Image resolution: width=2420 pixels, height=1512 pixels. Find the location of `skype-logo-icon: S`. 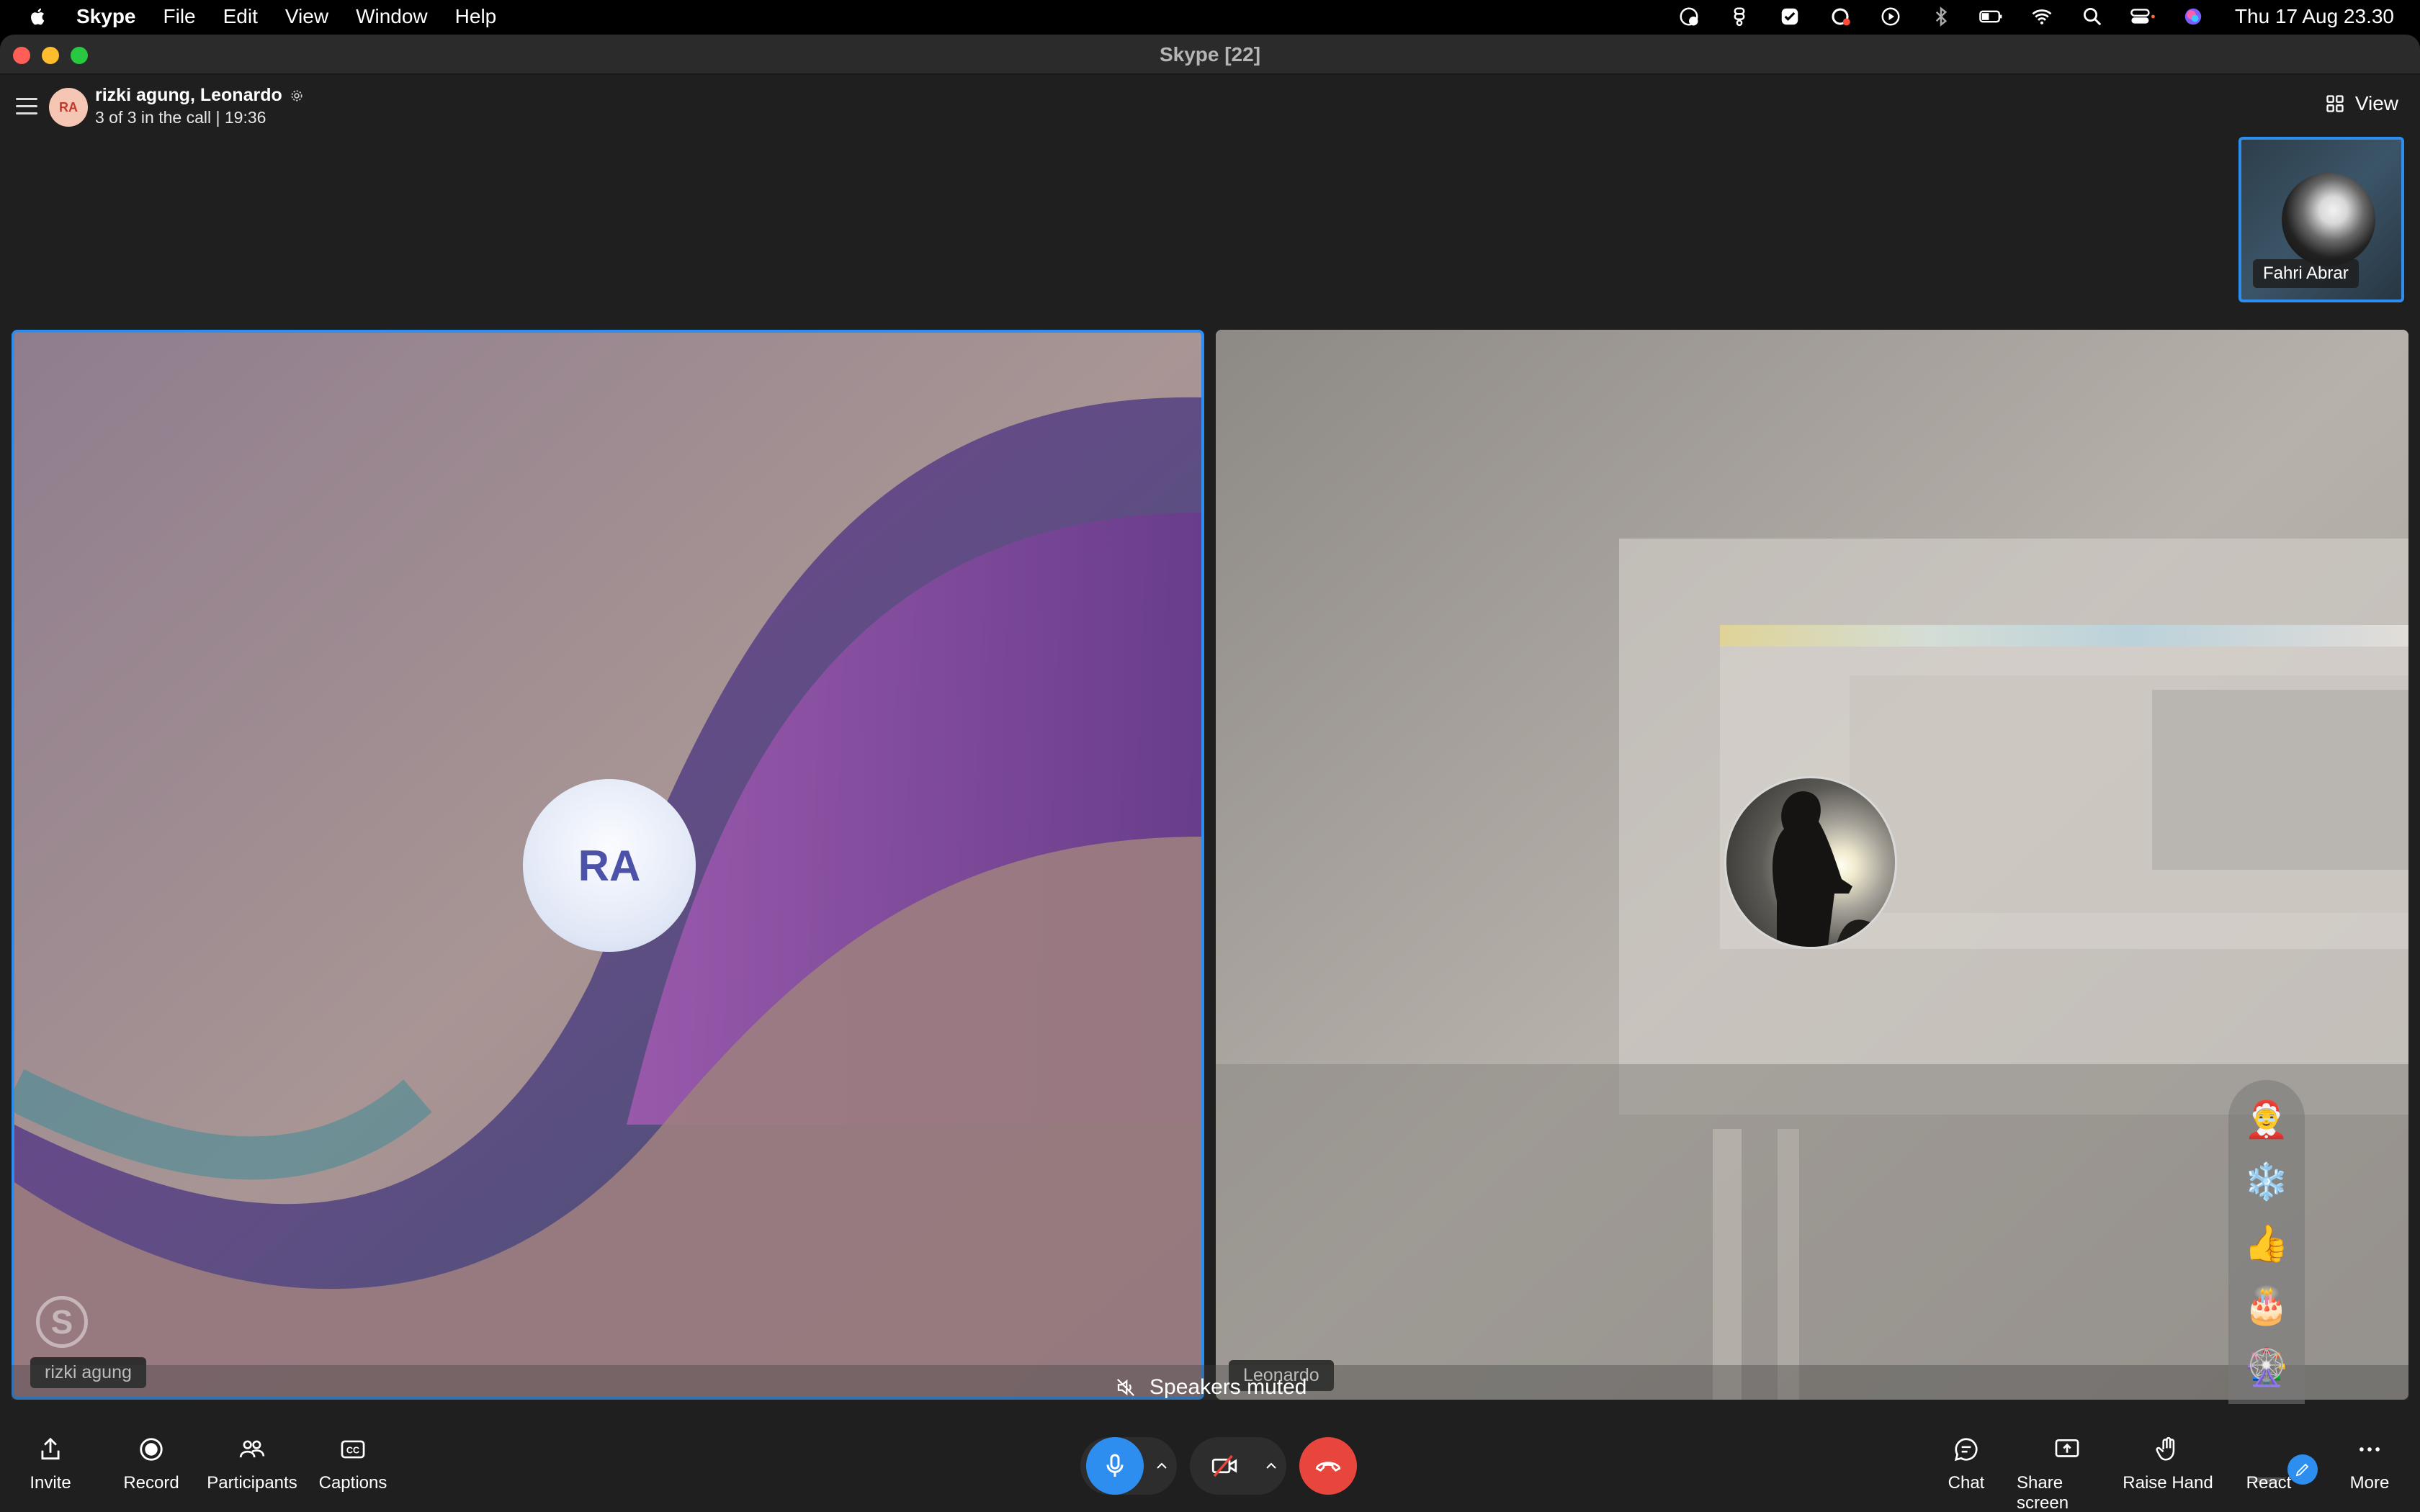

skype-logo-icon: S is located at coordinates (62, 1322).